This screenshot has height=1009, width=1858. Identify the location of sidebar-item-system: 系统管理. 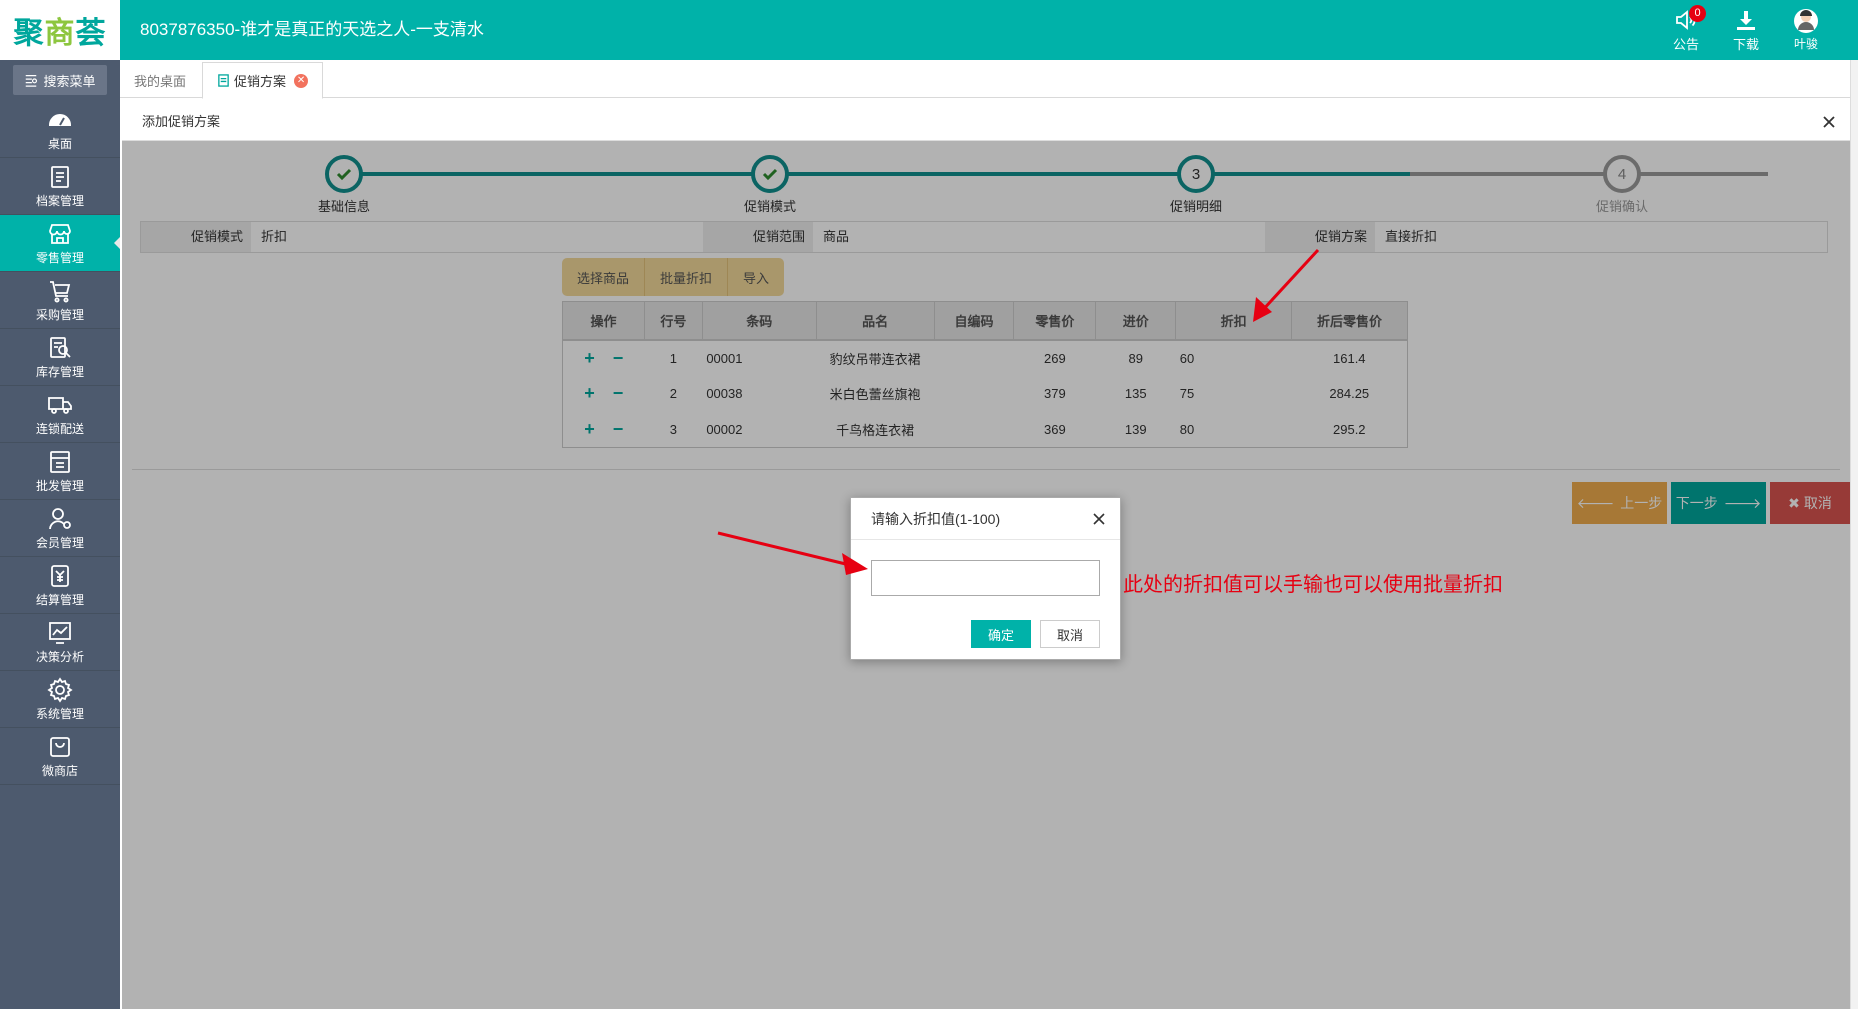
(60, 699).